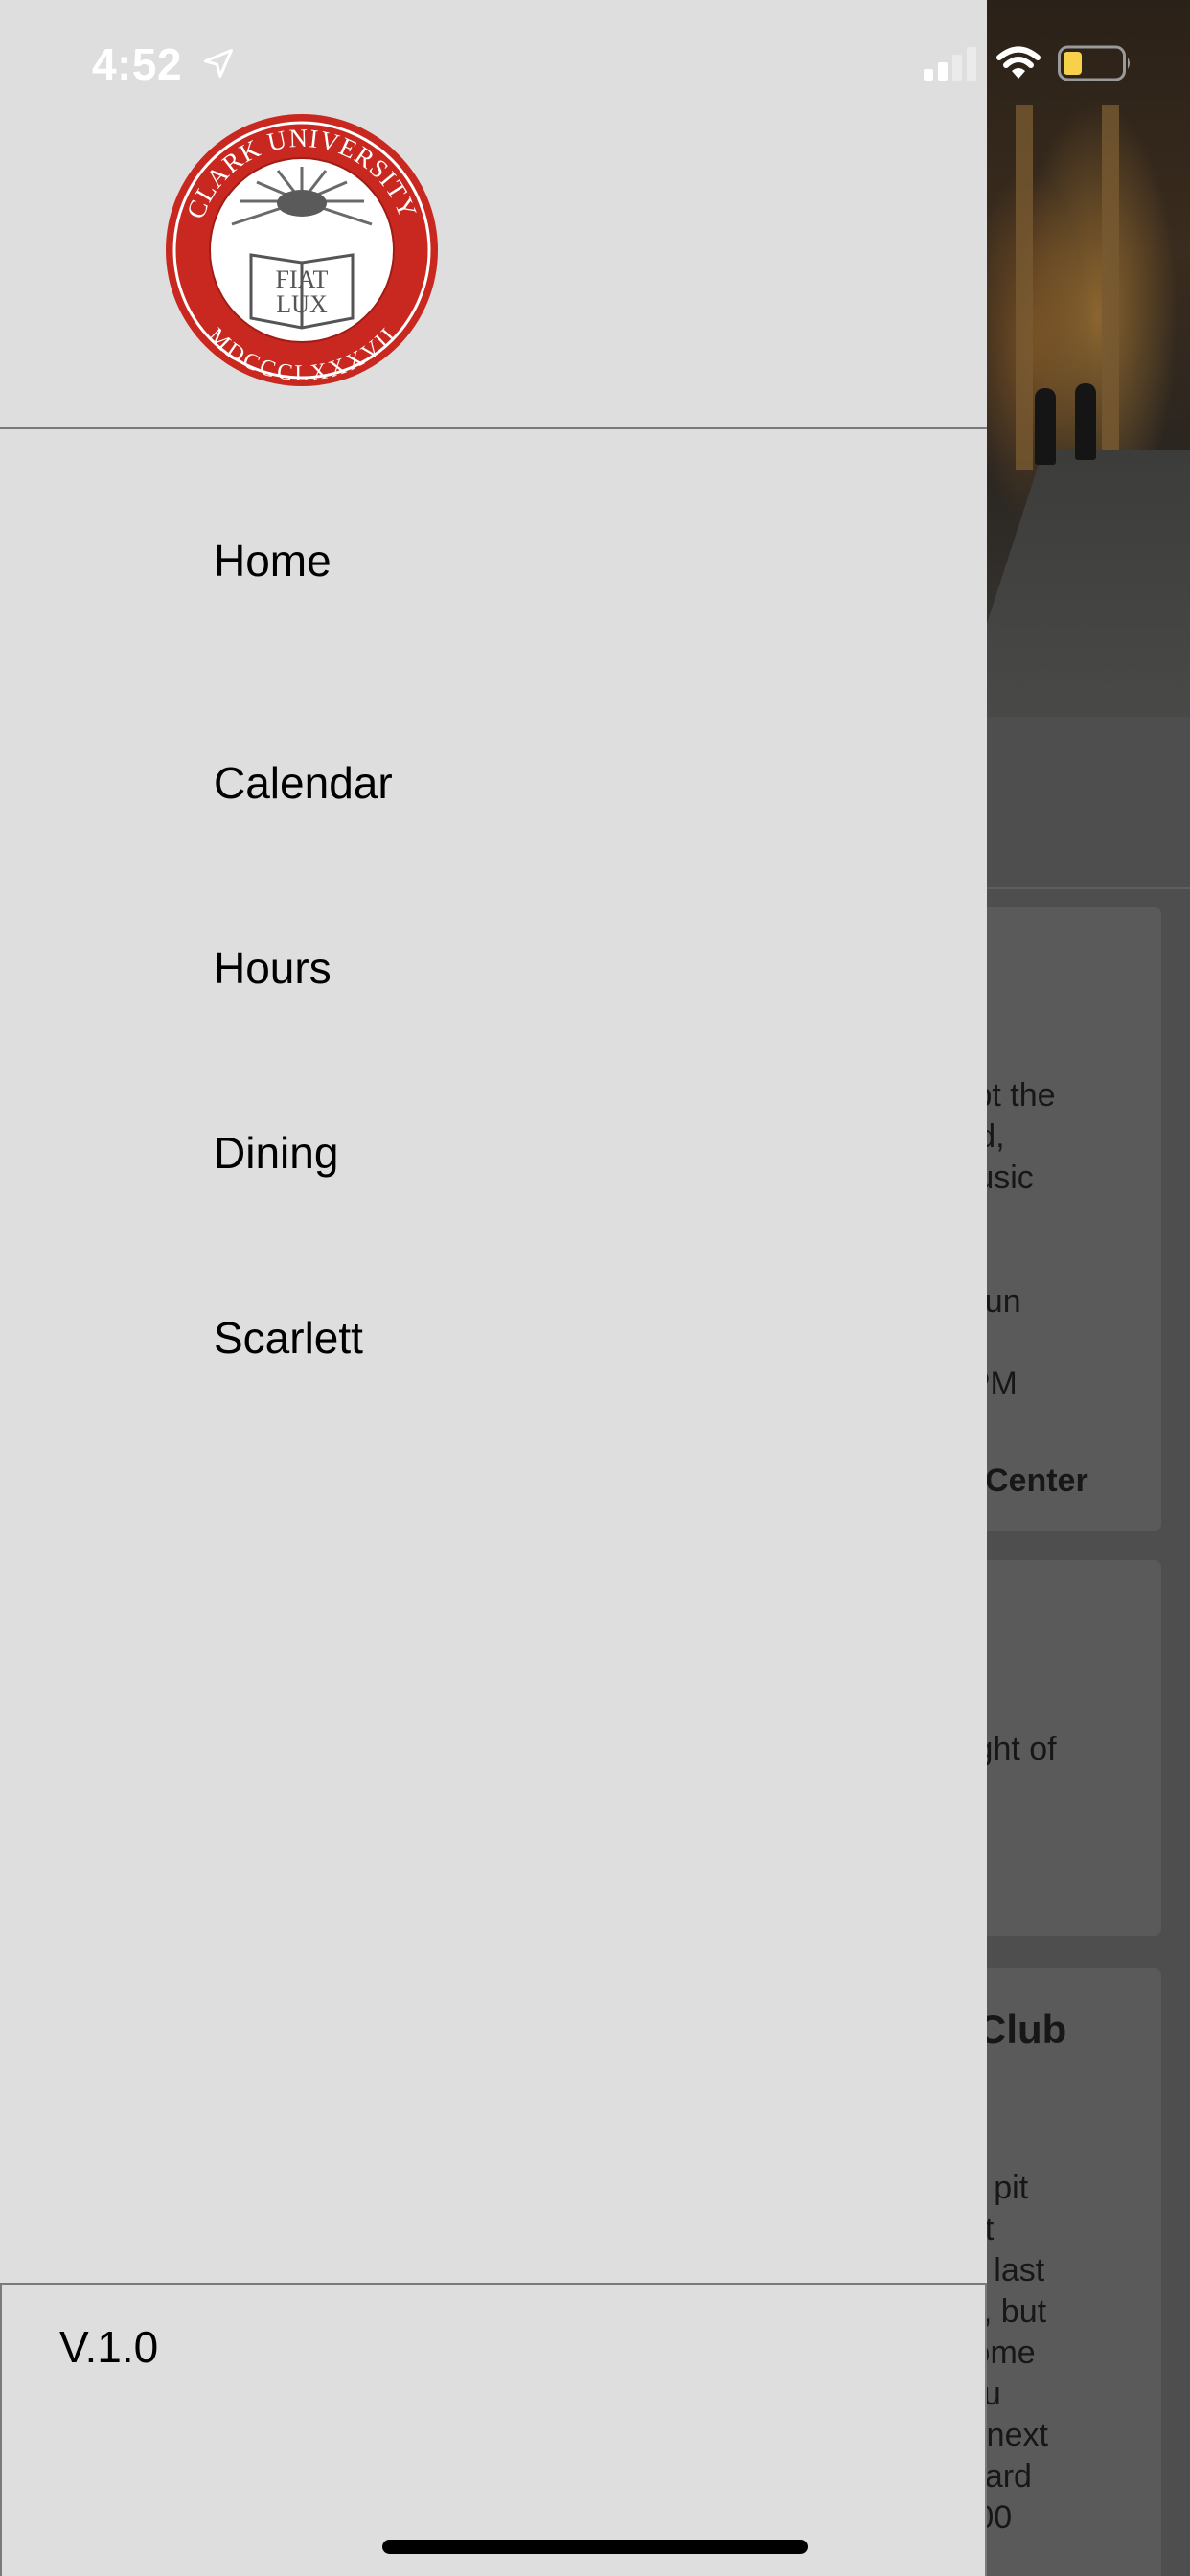  I want to click on status-indicators, so click(1029, 63).